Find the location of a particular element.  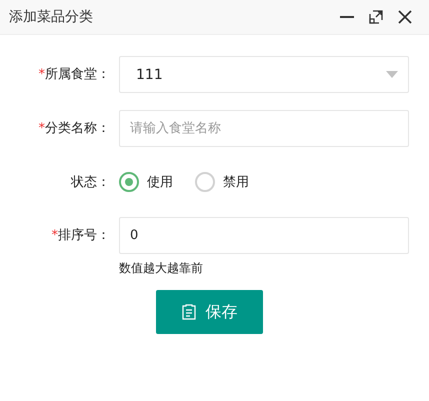

window-title: 添加菜品分类 is located at coordinates (51, 17).